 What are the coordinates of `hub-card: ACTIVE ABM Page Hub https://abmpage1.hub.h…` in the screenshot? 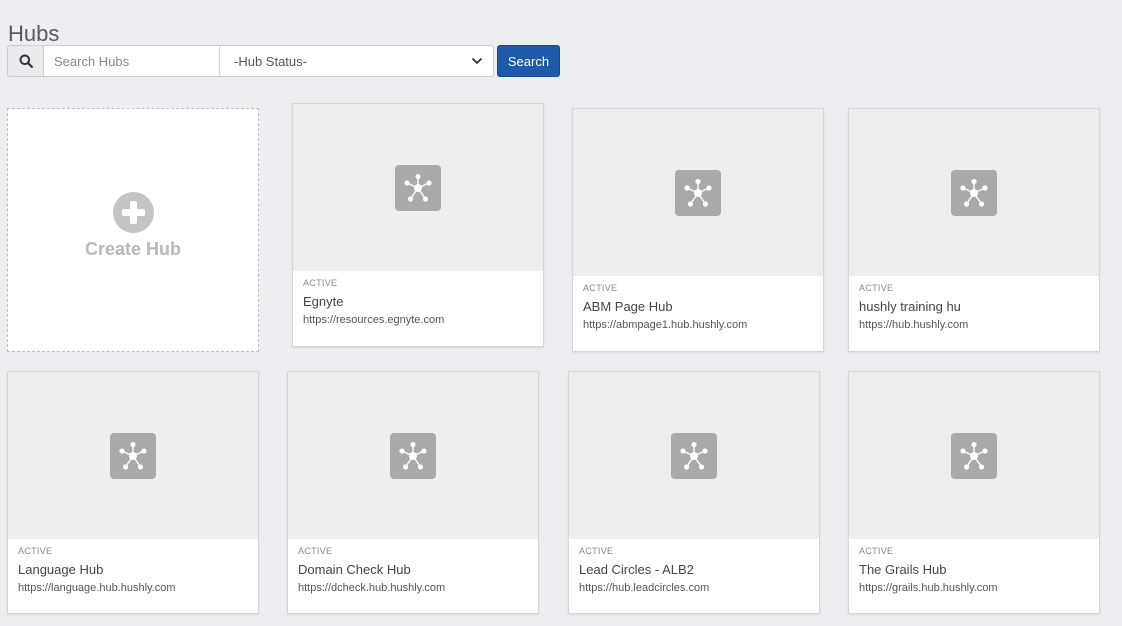 It's located at (698, 230).